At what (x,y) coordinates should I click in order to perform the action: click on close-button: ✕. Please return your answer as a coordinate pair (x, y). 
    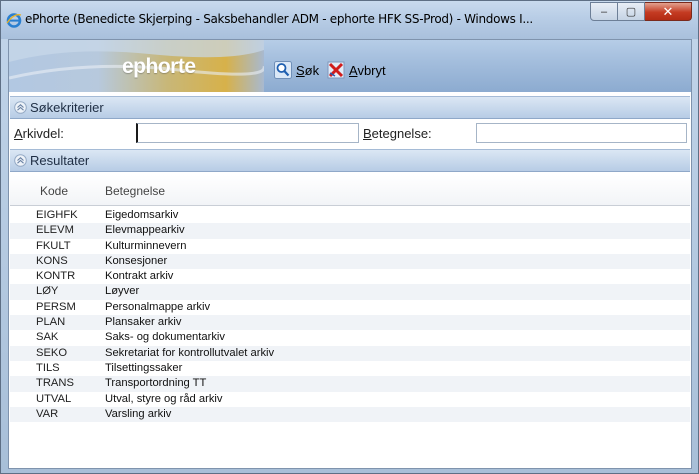
    Looking at the image, I should click on (668, 11).